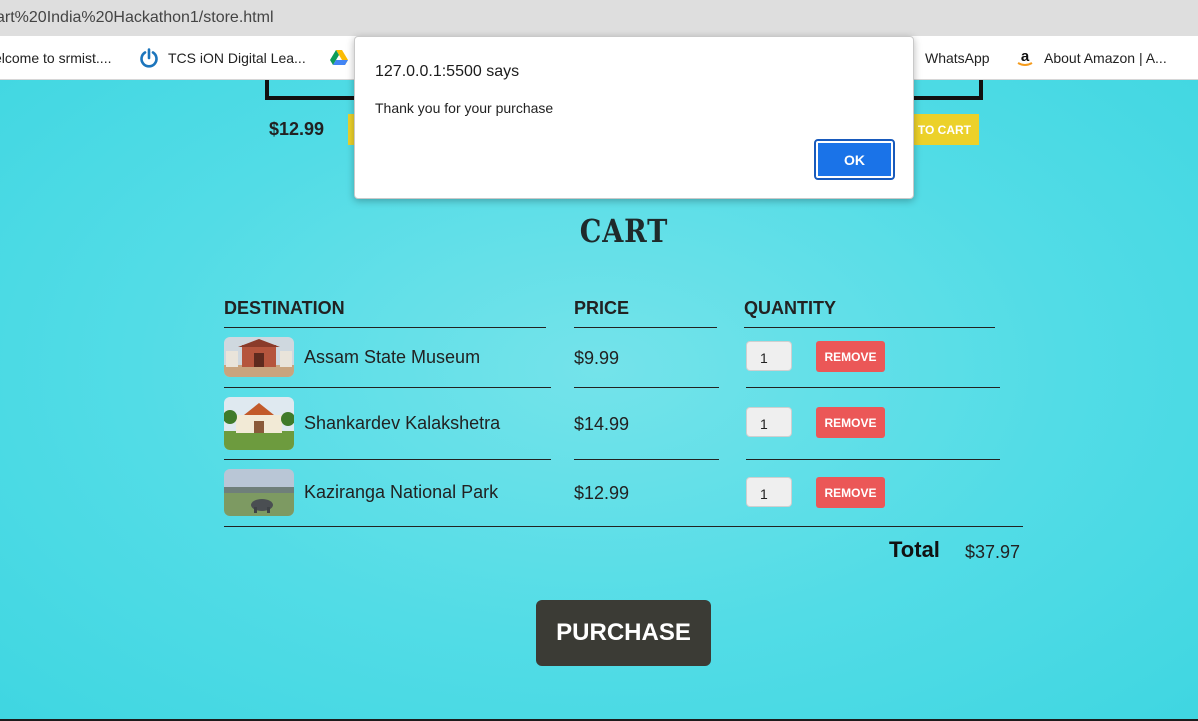 The width and height of the screenshot is (1198, 721). Describe the element at coordinates (854, 159) in the screenshot. I see `ok-button: OK` at that location.